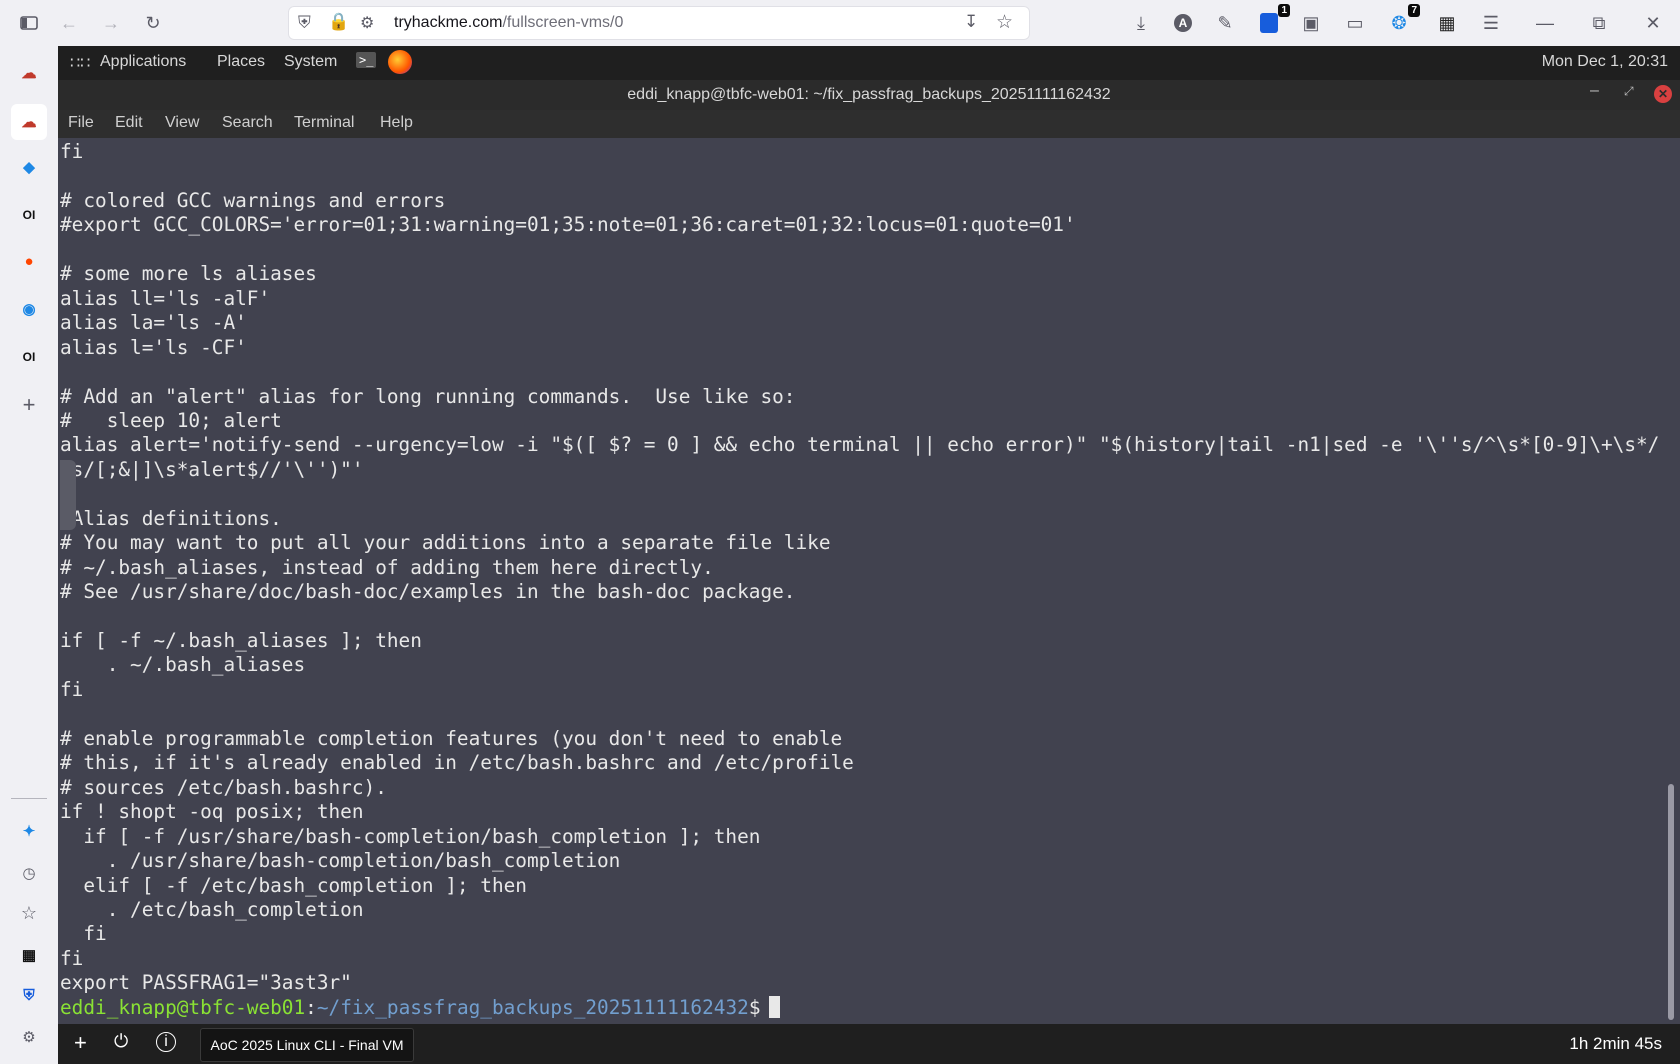 The width and height of the screenshot is (1680, 1064). What do you see at coordinates (1414, 10) in the screenshot?
I see `extension-badge: 7` at bounding box center [1414, 10].